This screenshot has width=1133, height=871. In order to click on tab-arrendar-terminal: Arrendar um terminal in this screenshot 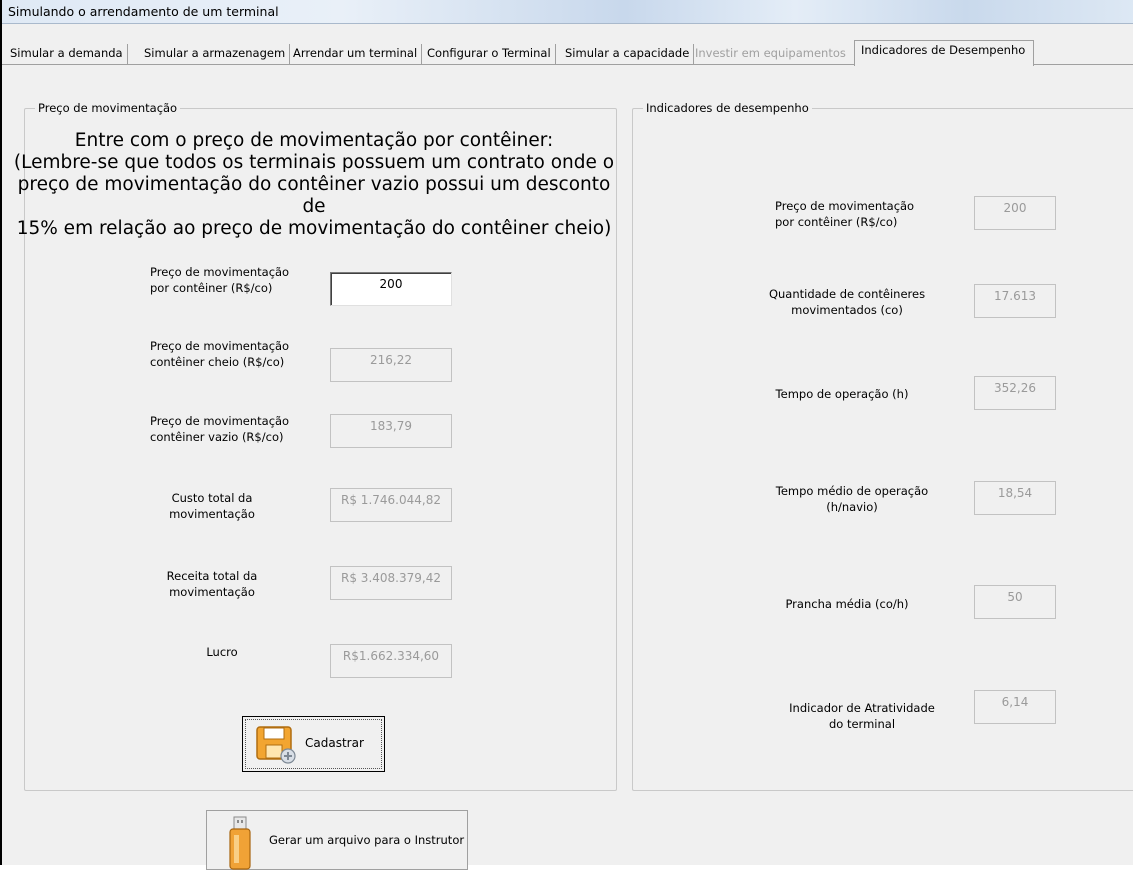, I will do `click(356, 54)`.